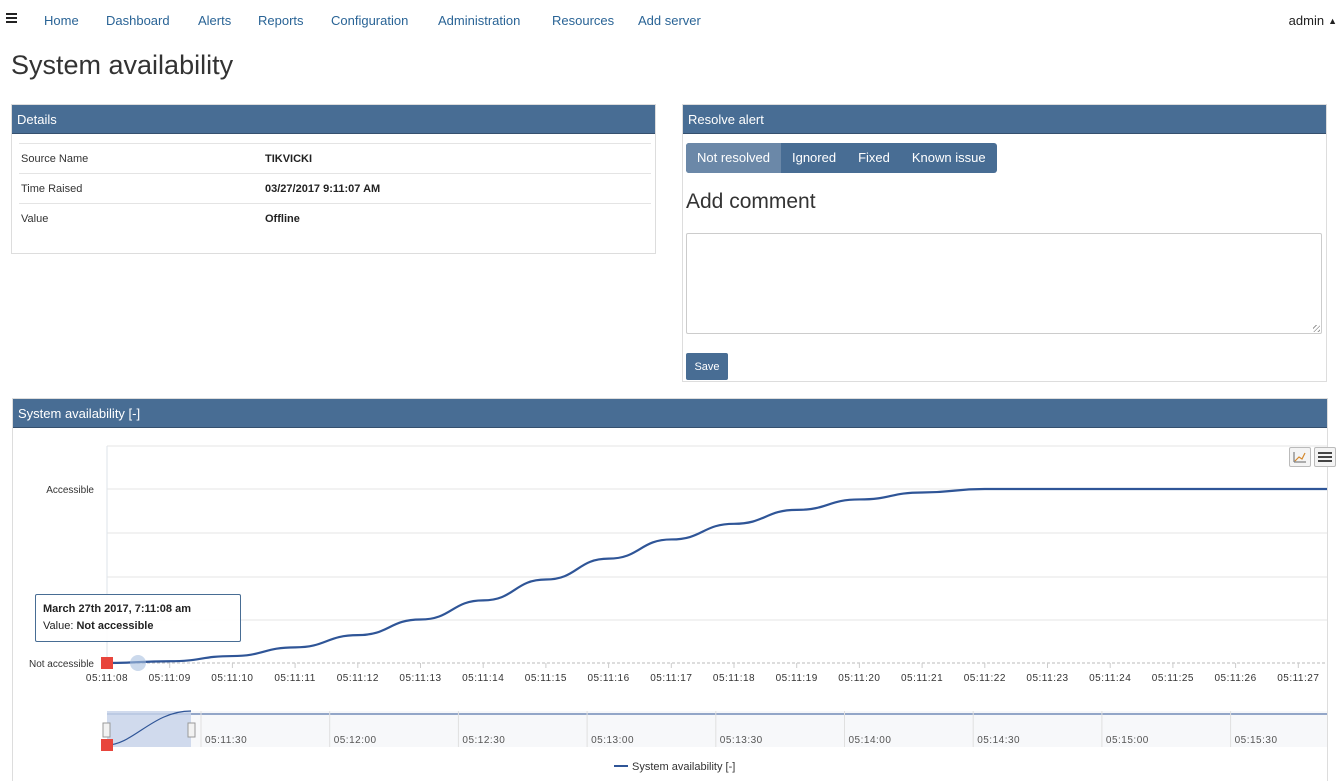 This screenshot has width=1339, height=781. I want to click on x-tick-label: 05:11:26, so click(1236, 678).